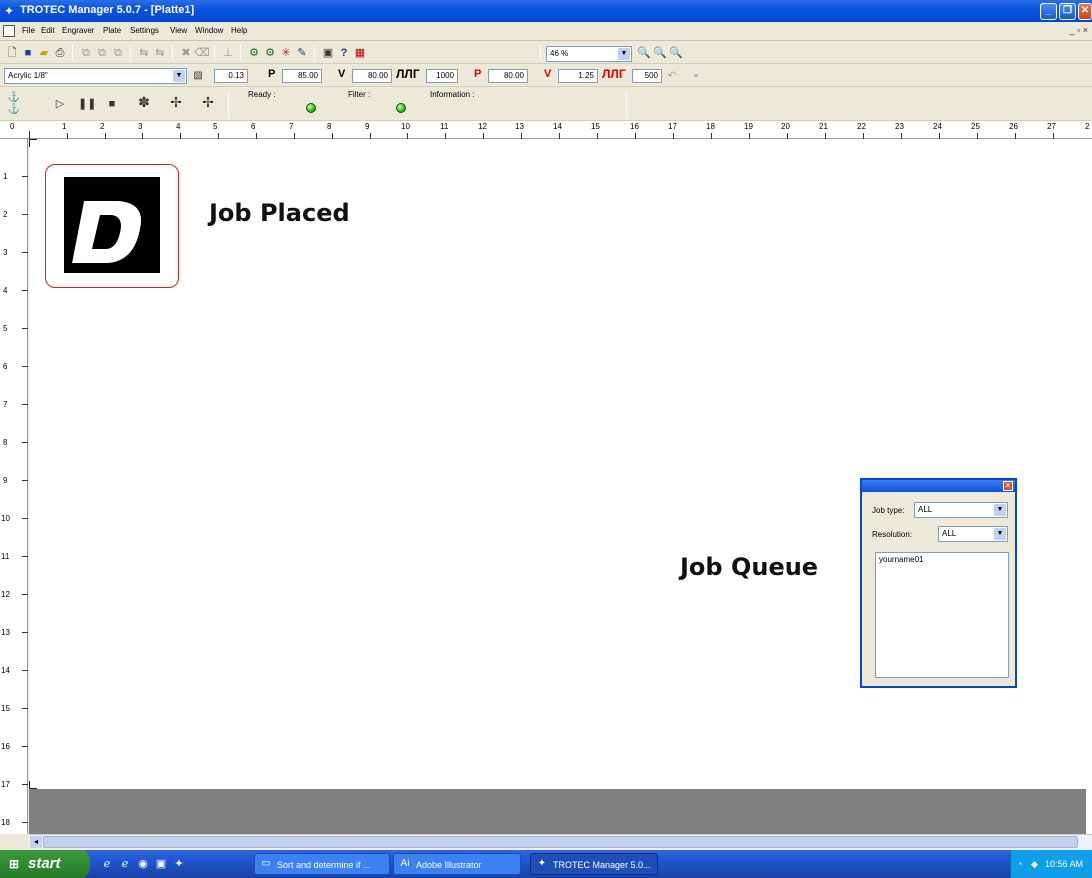 This screenshot has height=878, width=1092. What do you see at coordinates (28, 30) in the screenshot?
I see `menu-file: File` at bounding box center [28, 30].